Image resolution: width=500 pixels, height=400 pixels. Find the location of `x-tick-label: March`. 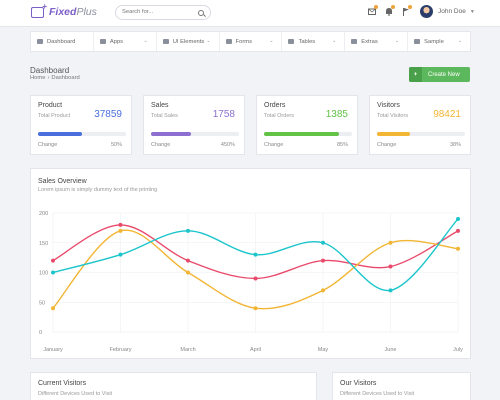

x-tick-label: March is located at coordinates (187, 350).